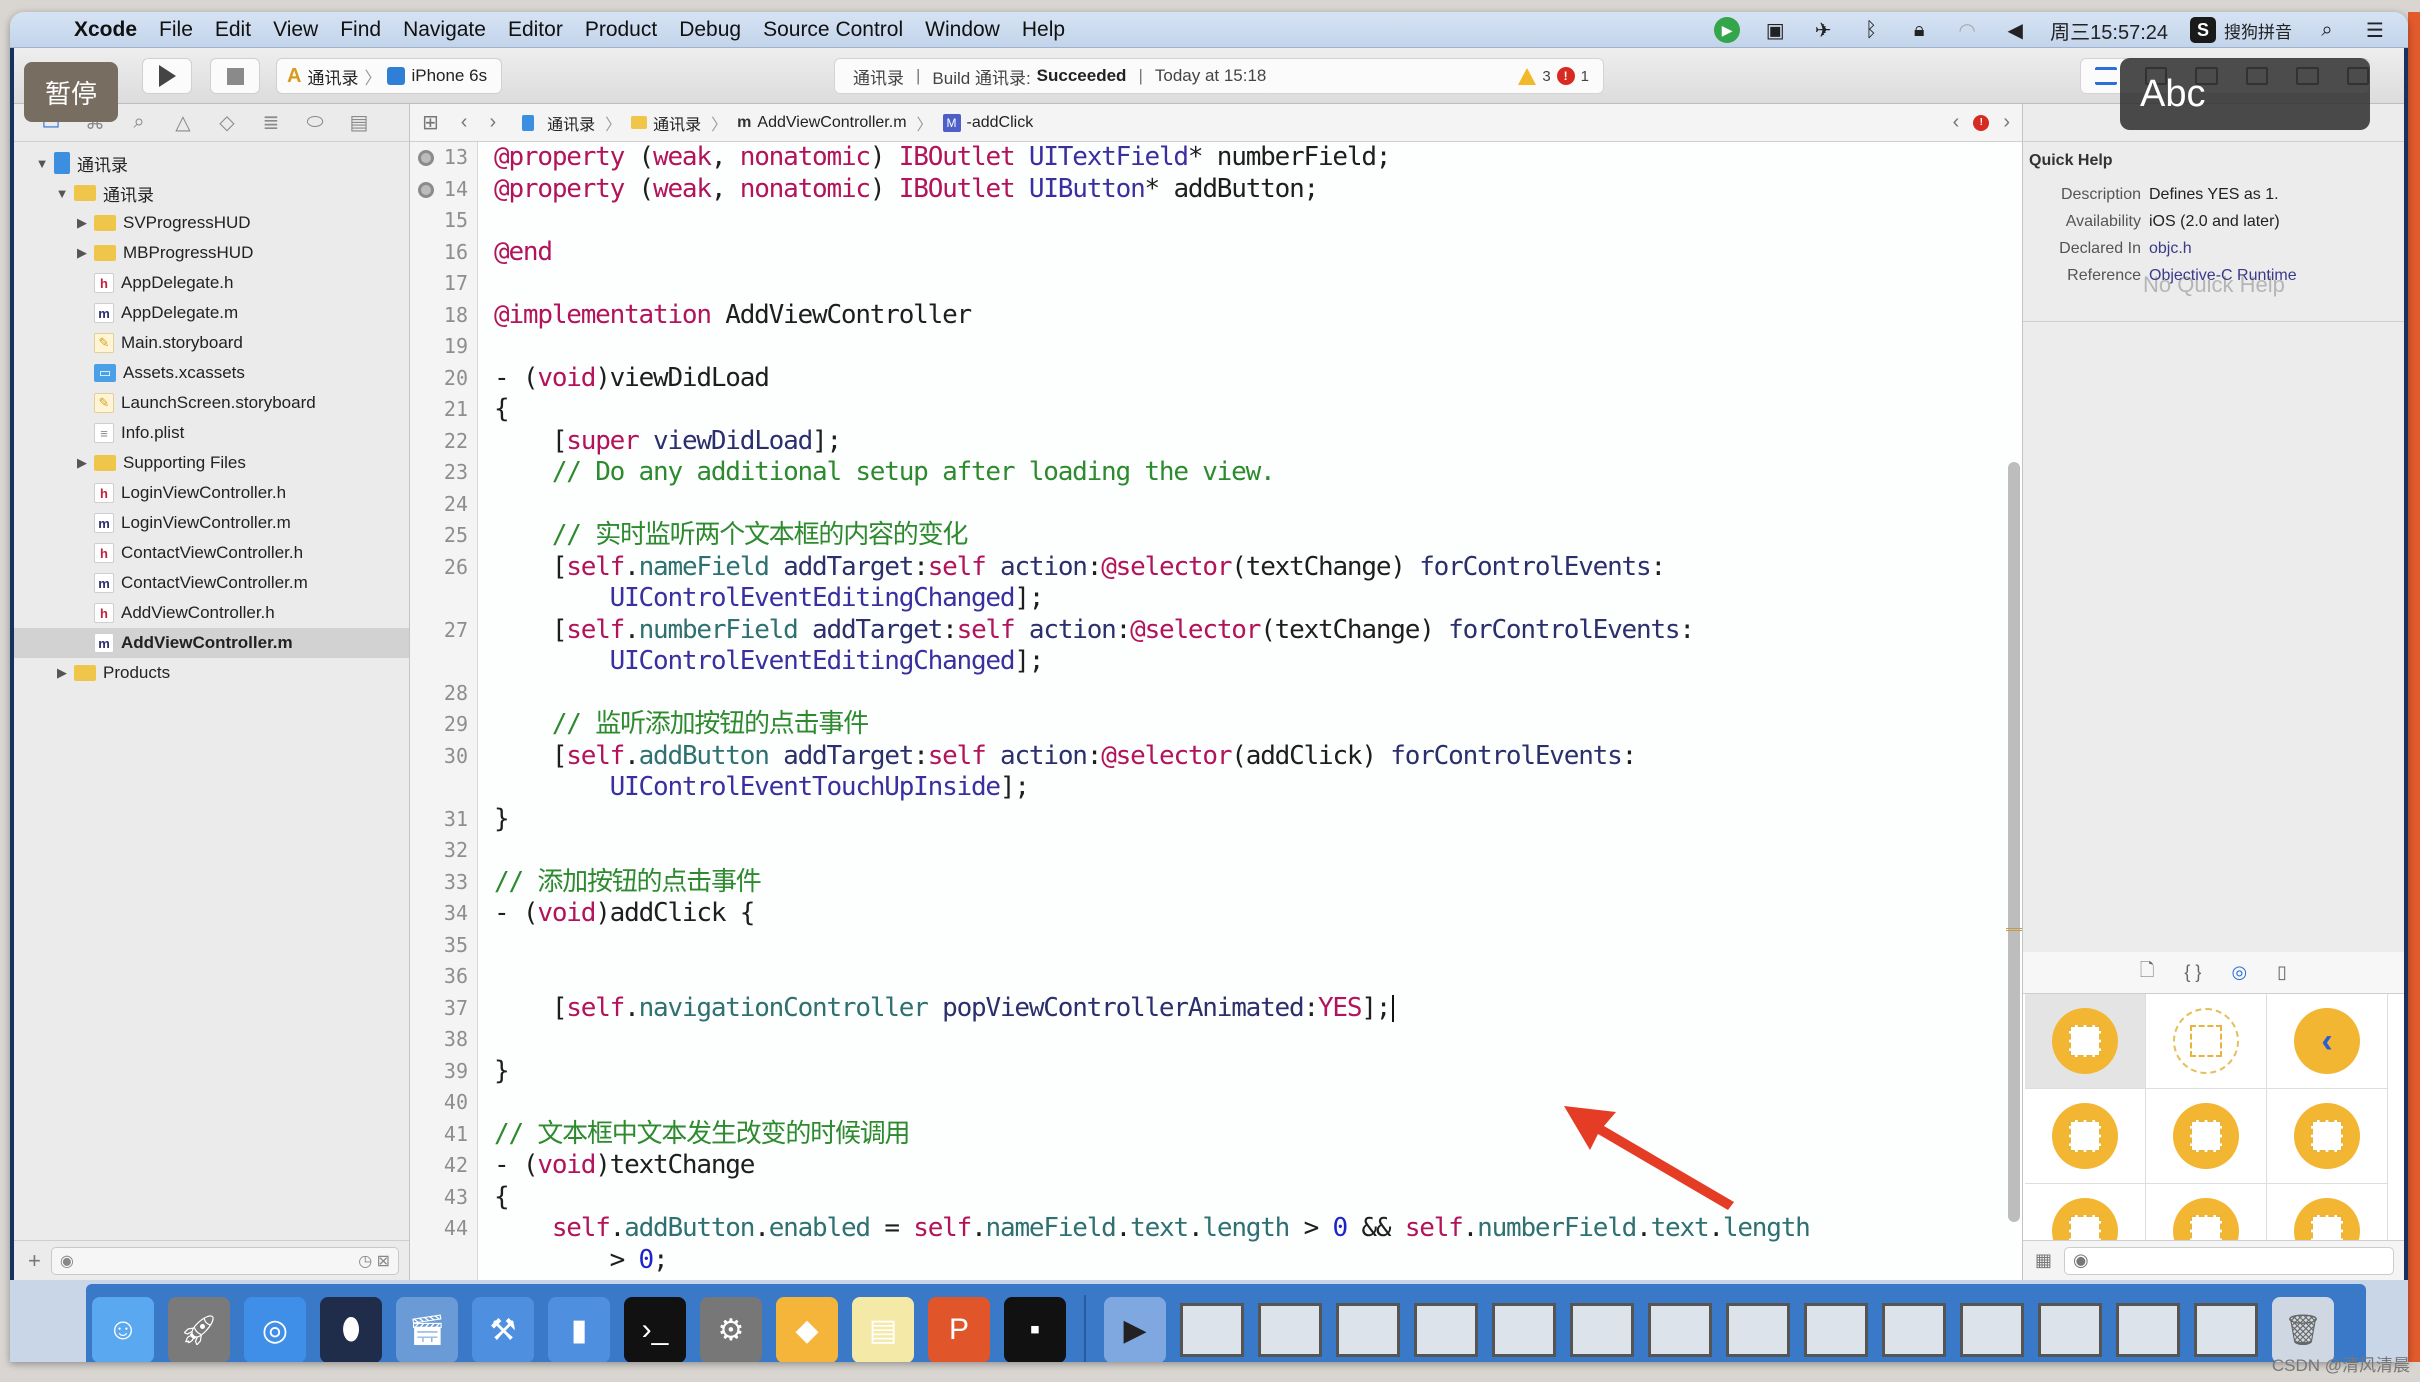 The image size is (2420, 1382). I want to click on code-text: @implementation AddViewController, so click(733, 316).